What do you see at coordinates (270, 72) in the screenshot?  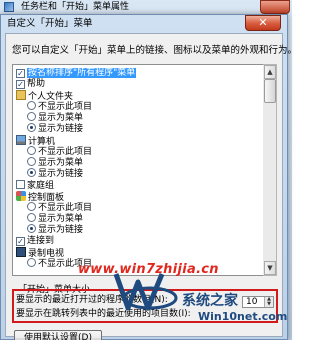 I see `scroll-up-arrow-icon: ▲` at bounding box center [270, 72].